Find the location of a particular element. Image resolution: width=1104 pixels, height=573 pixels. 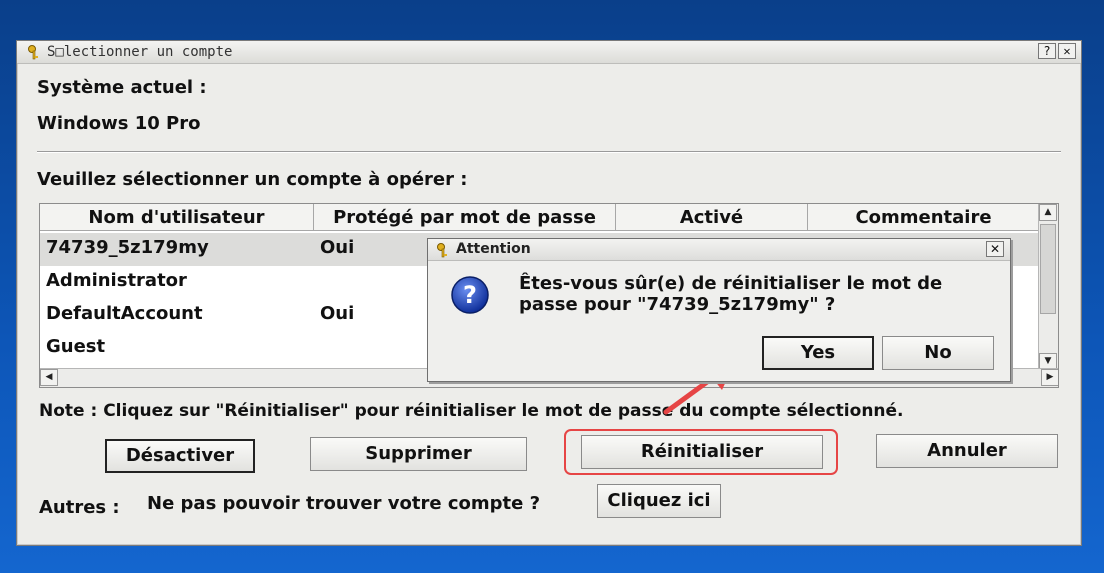

scroll-thumb is located at coordinates (1048, 269).